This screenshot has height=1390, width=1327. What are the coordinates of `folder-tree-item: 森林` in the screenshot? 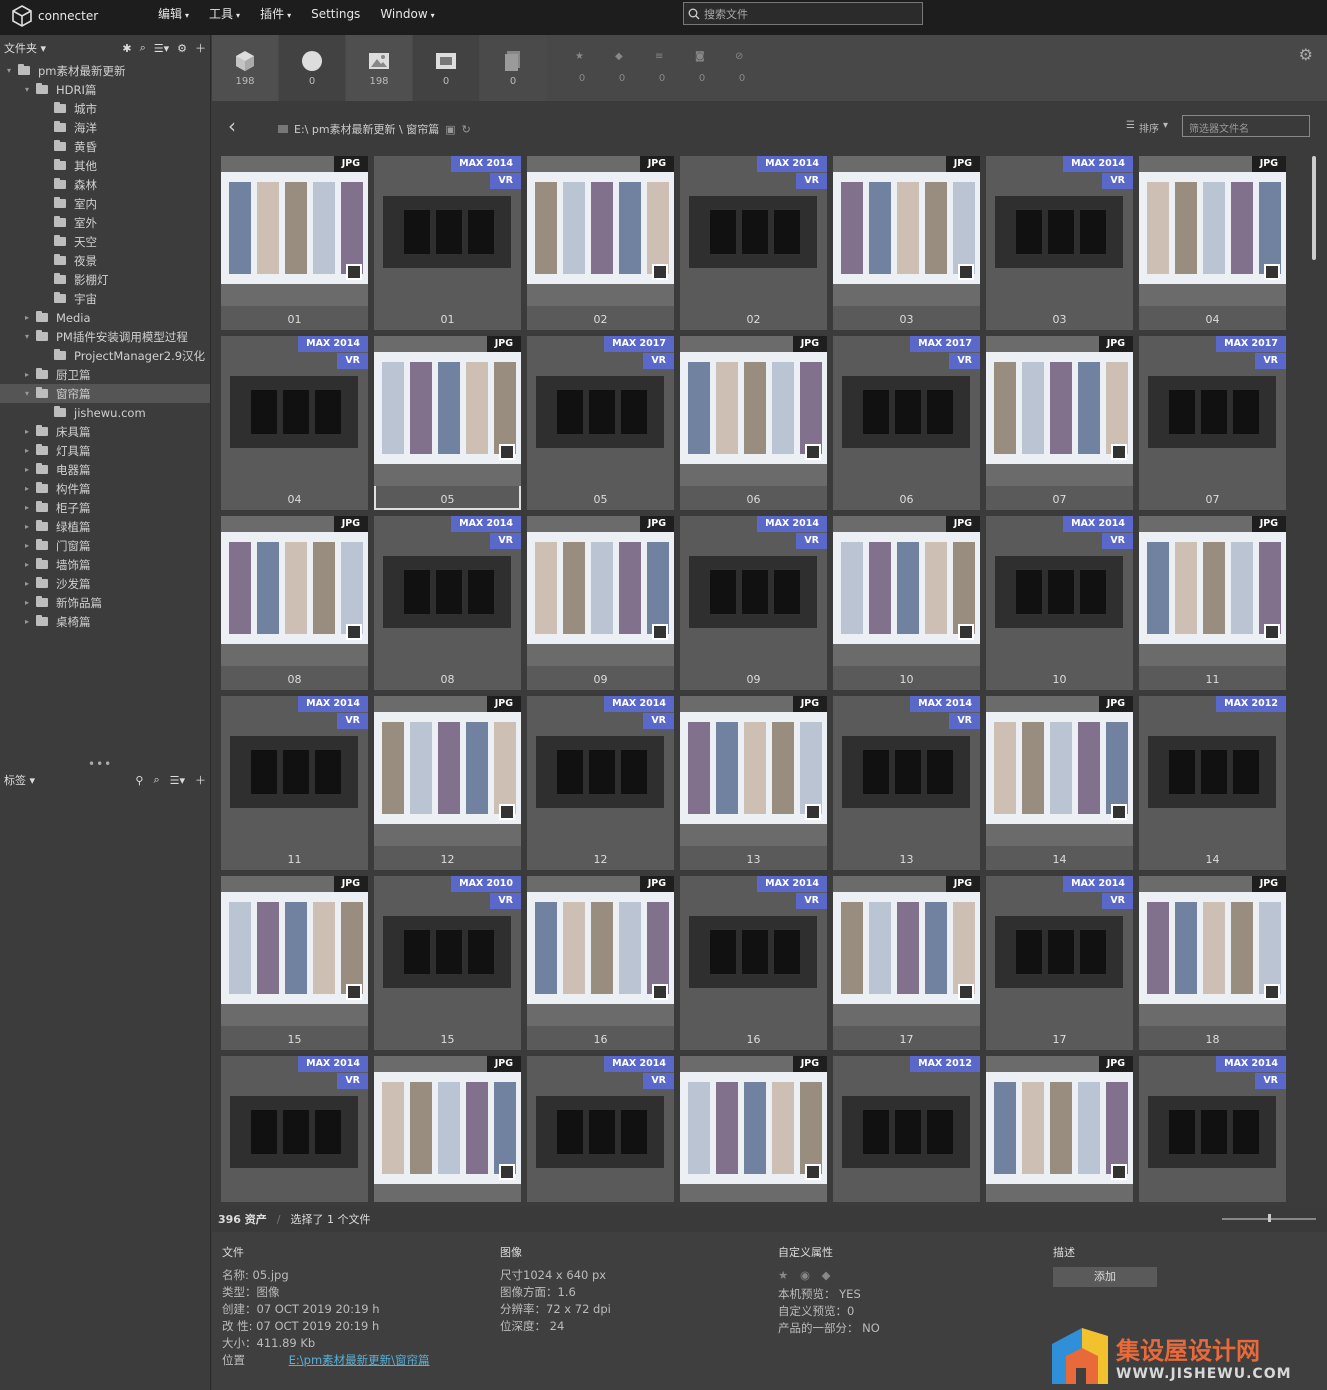 It's located at (105, 184).